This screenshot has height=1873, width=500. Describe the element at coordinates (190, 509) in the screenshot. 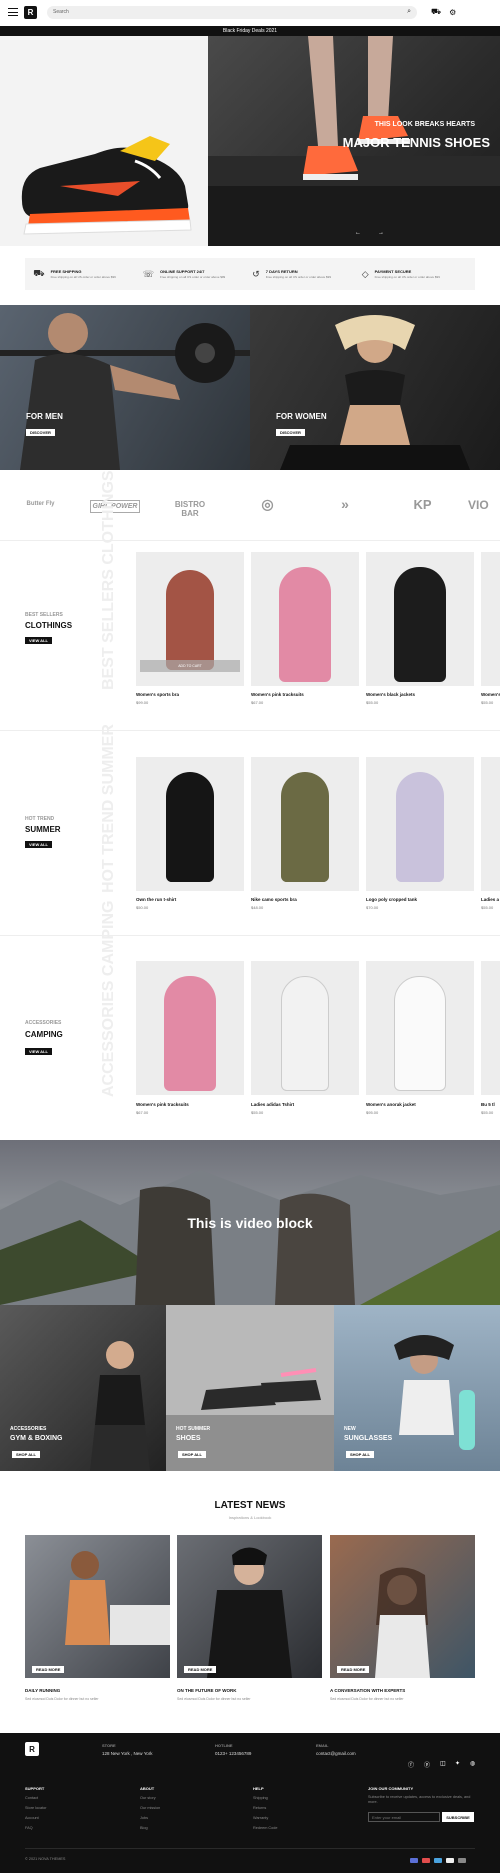

I see `brand-bistrobar: BISTRO BAR` at that location.